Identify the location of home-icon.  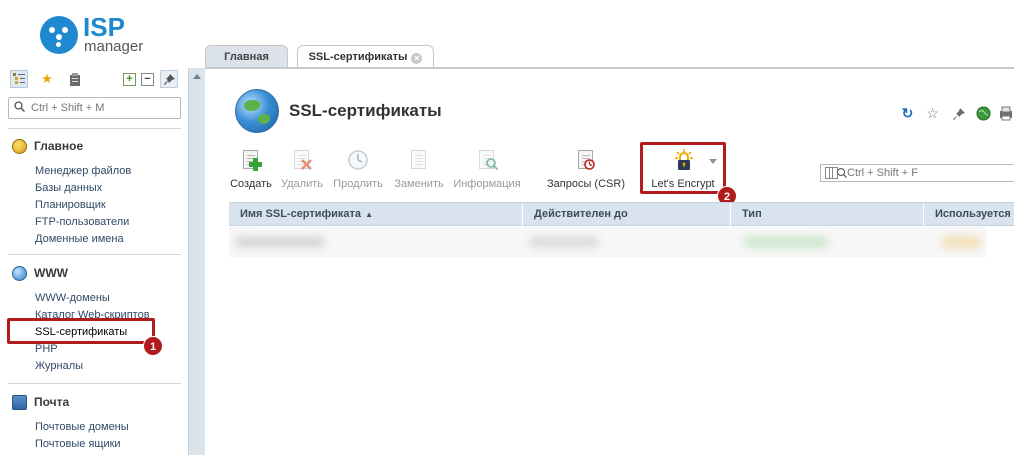
(19, 146).